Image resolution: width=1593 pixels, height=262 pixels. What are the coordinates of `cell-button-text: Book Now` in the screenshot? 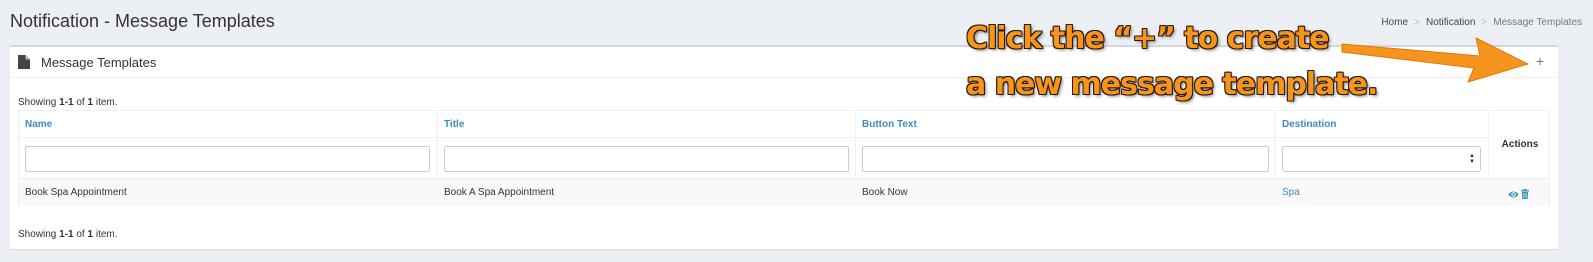 It's located at (885, 192).